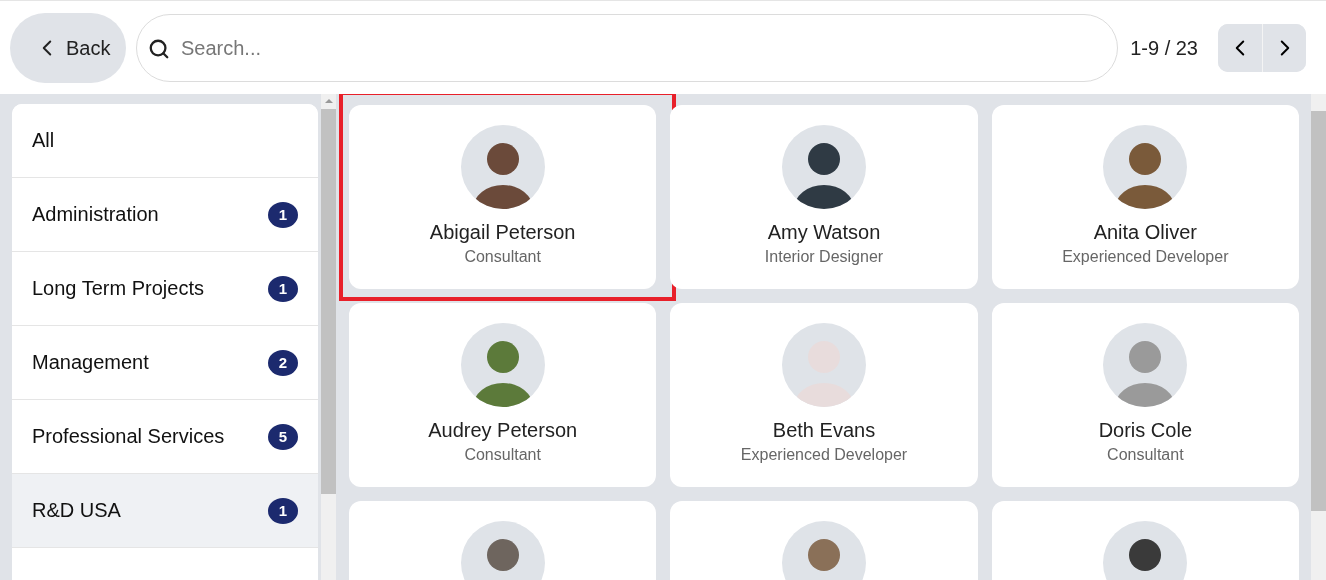 The width and height of the screenshot is (1326, 580). I want to click on category-label: Long Term Projects, so click(118, 288).